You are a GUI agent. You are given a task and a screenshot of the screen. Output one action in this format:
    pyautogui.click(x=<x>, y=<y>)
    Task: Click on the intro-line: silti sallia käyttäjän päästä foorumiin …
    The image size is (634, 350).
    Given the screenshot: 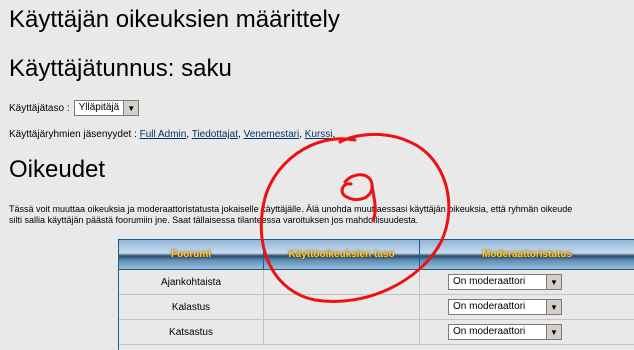 What is the action you would take?
    pyautogui.click(x=214, y=220)
    